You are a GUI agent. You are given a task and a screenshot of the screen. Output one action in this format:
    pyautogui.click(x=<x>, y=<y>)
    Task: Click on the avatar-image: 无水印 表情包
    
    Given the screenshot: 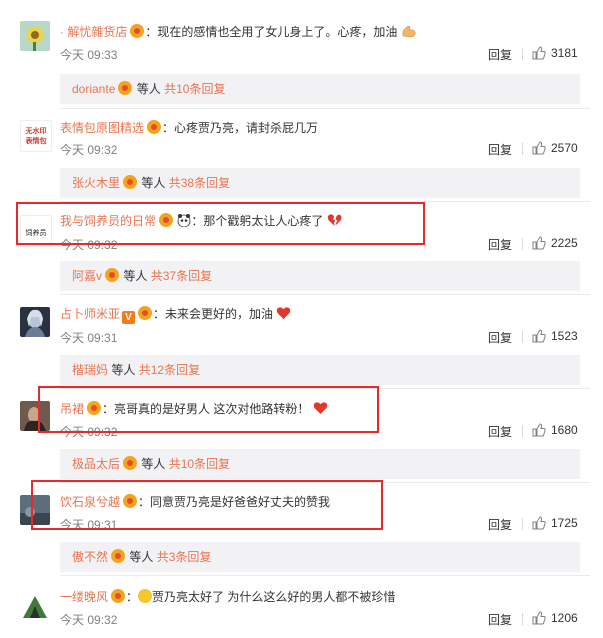 What is the action you would take?
    pyautogui.click(x=36, y=136)
    